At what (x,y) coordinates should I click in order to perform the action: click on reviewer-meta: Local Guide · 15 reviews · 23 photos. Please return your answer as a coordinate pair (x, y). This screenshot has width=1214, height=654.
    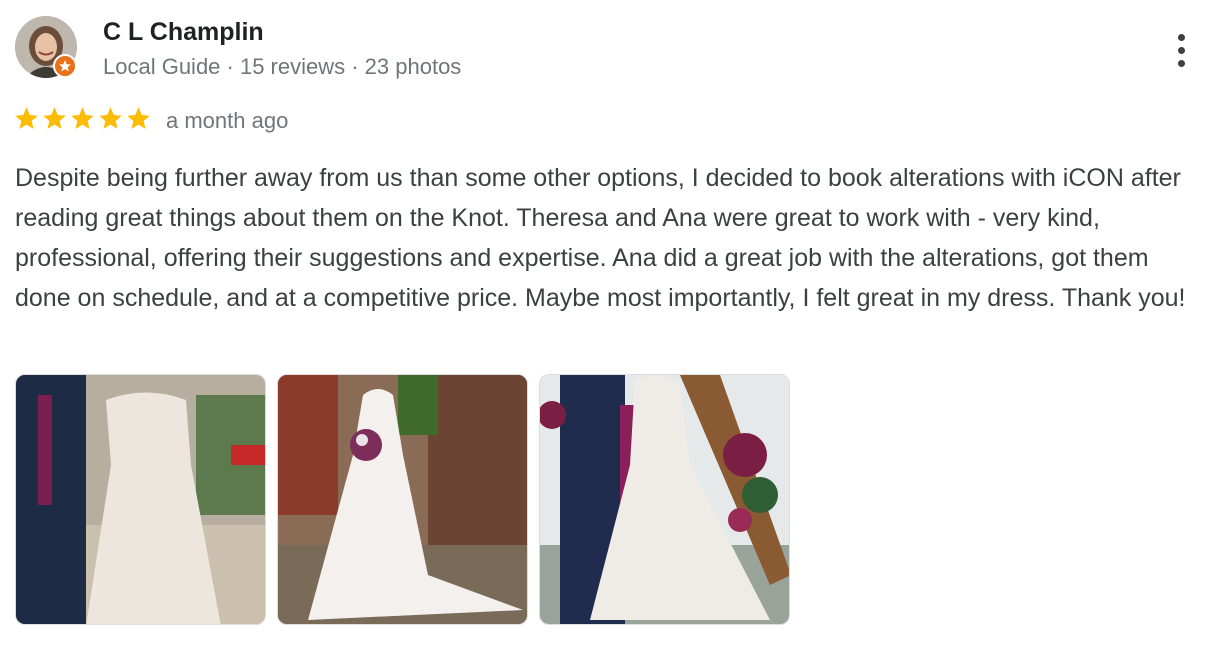
    Looking at the image, I should click on (282, 66).